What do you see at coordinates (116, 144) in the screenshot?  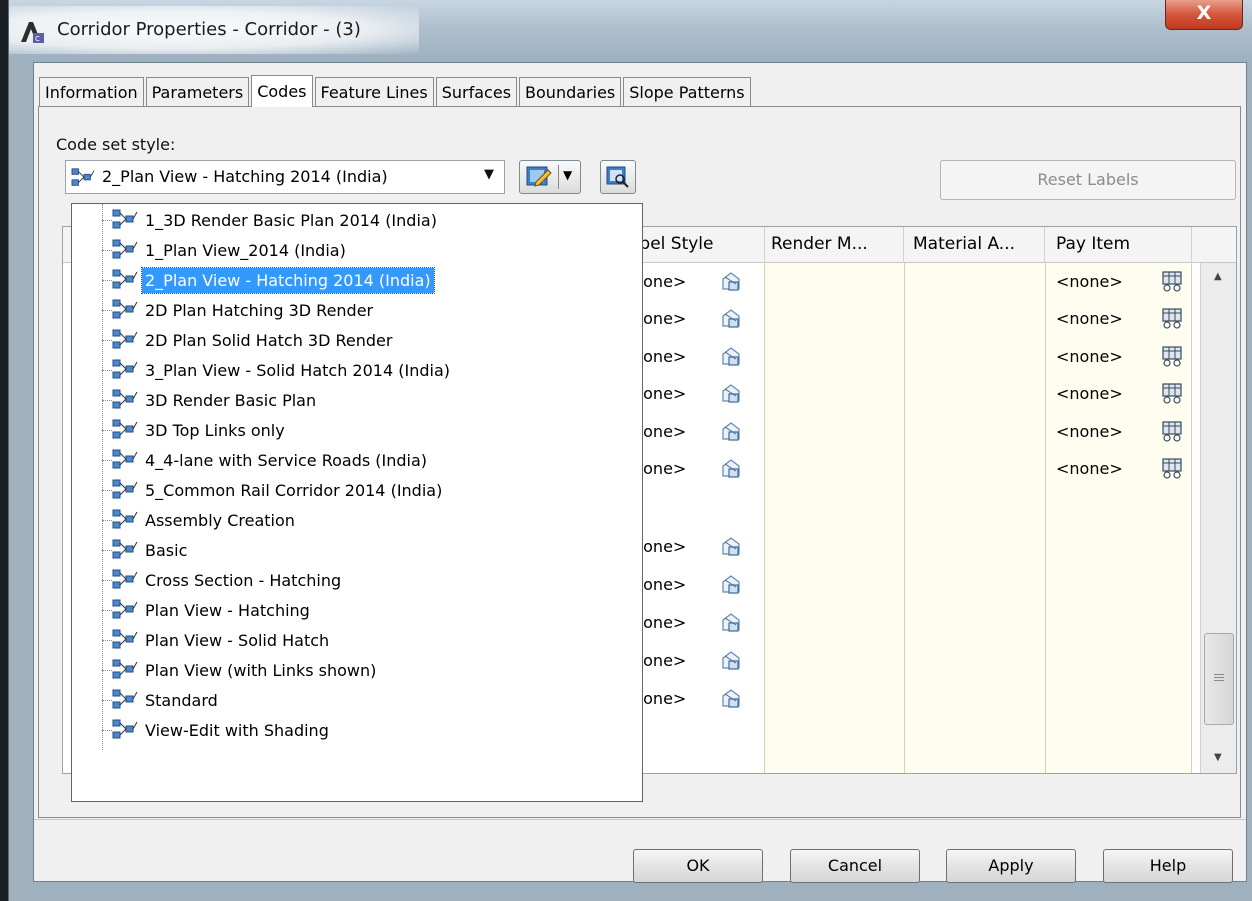 I see `code-set-style-label: Code set style:` at bounding box center [116, 144].